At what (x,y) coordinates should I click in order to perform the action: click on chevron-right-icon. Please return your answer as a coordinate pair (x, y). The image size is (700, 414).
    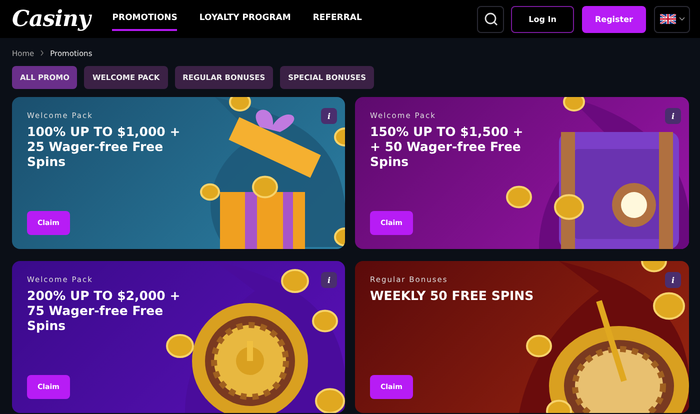
    Looking at the image, I should click on (42, 53).